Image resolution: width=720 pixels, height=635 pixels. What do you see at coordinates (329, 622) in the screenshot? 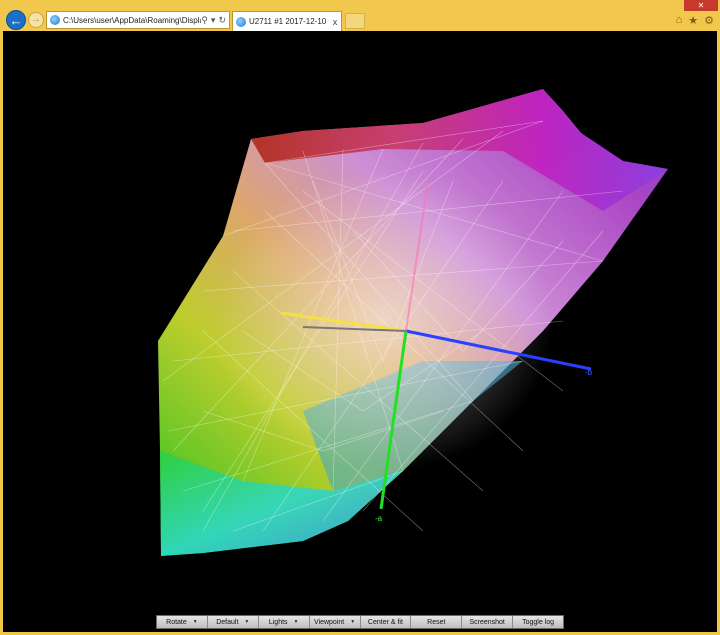
I see `toolbar-button-label: Viewpoint` at bounding box center [329, 622].